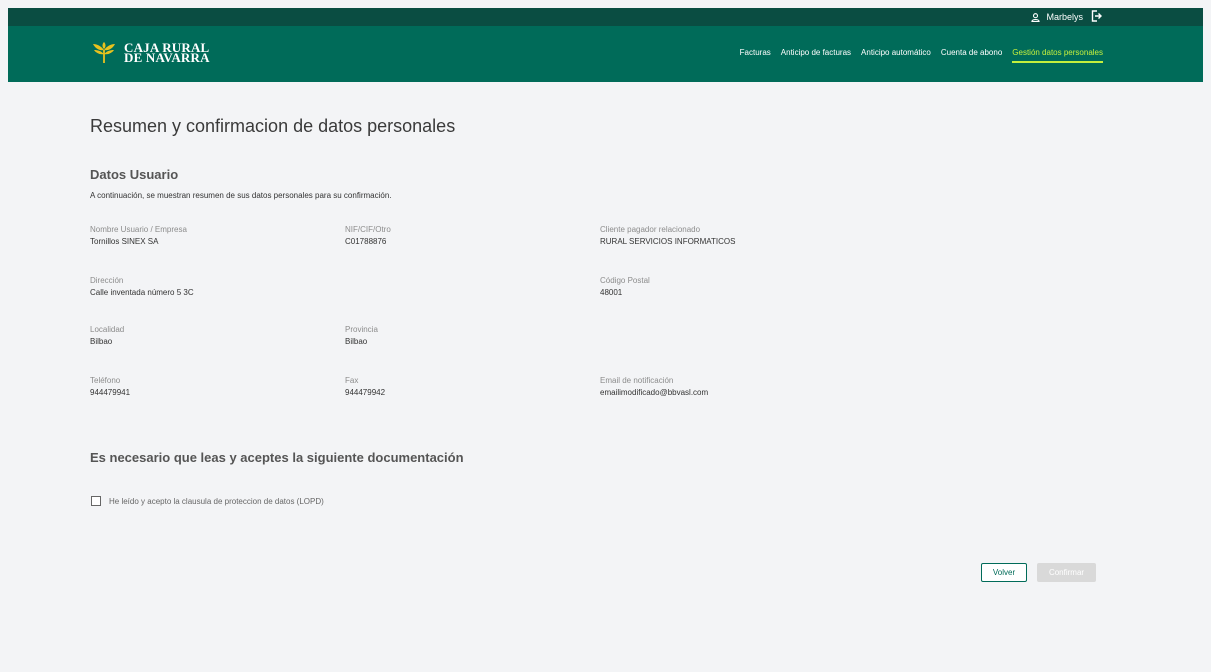 This screenshot has height=672, width=1211. Describe the element at coordinates (650, 229) in the screenshot. I see `field-label: Cliente pagador relacionado` at that location.